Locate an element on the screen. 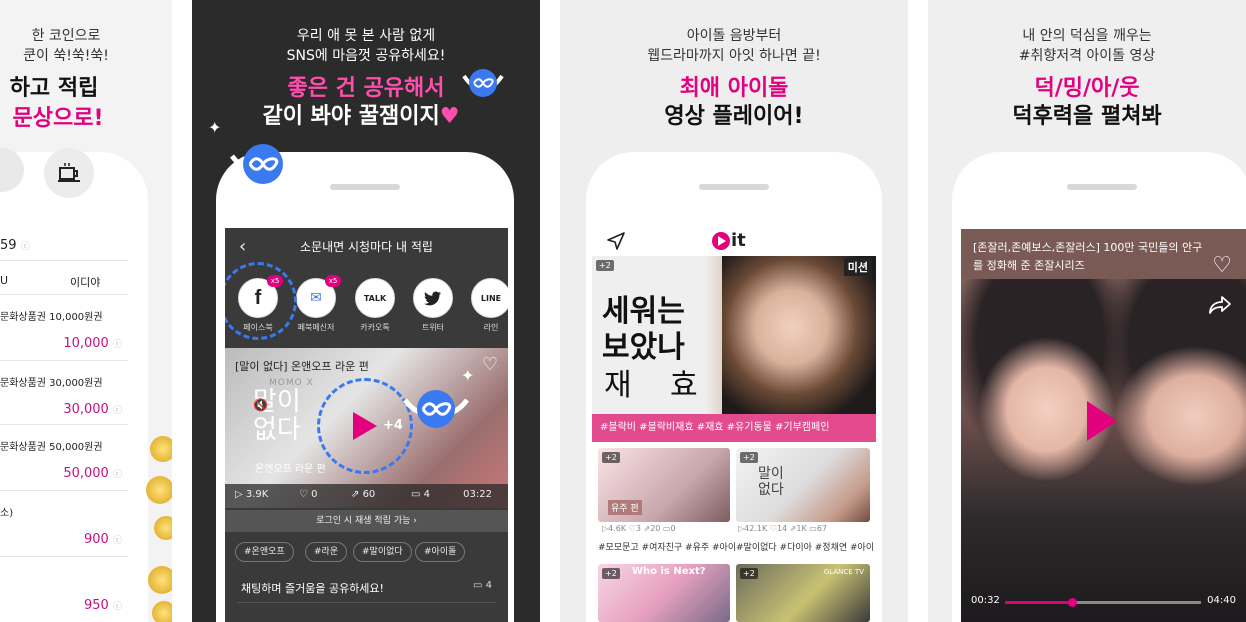 The height and width of the screenshot is (622, 1246). feature-hashtags: #블락비 #블락비재효 #재효 #유기동물 #기부캠페인 is located at coordinates (734, 428).